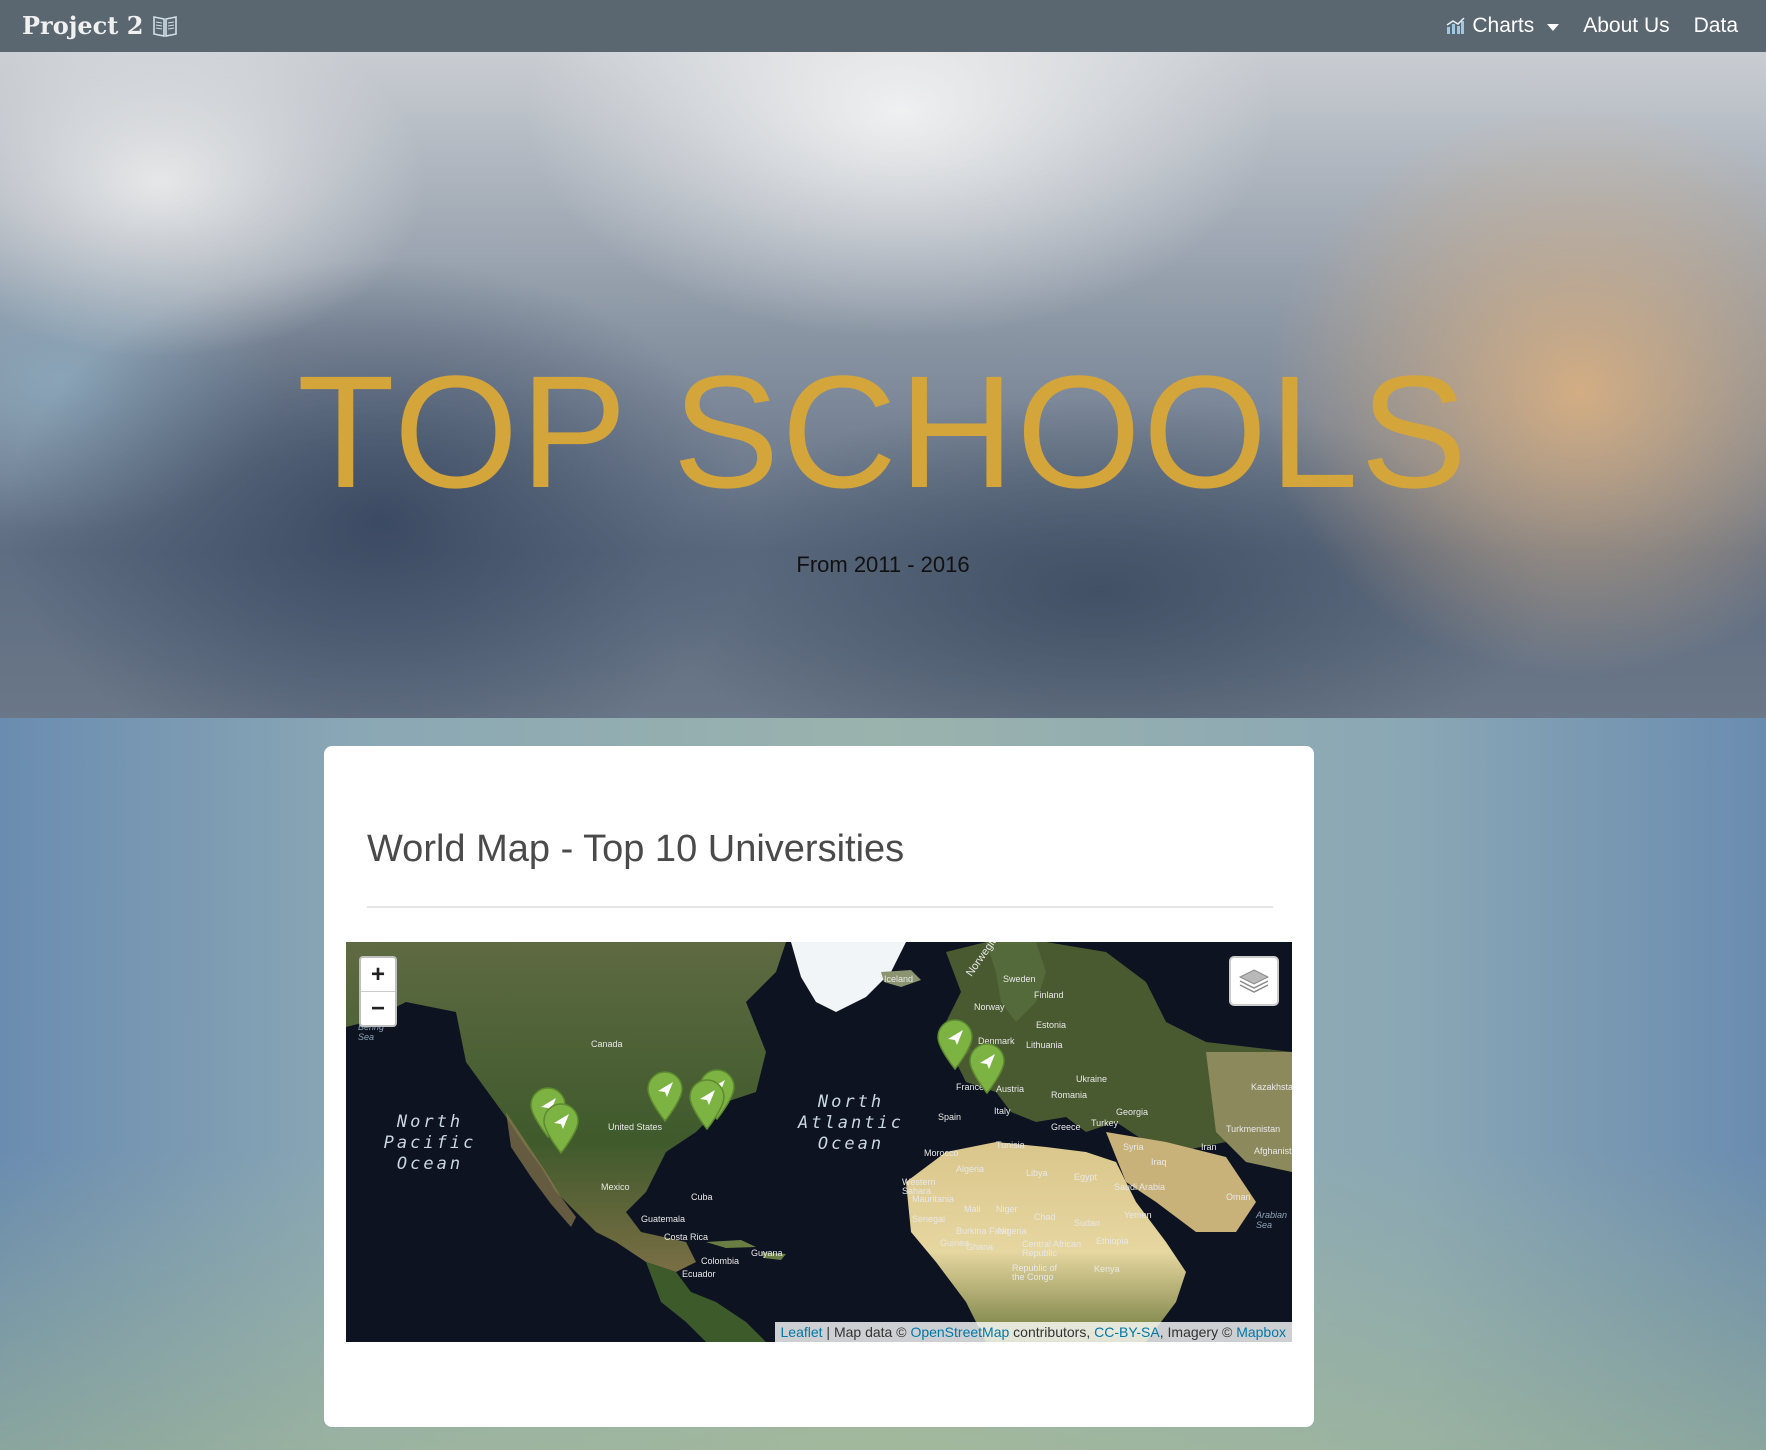  I want to click on place-label: Republic of the Congo, so click(1035, 1272).